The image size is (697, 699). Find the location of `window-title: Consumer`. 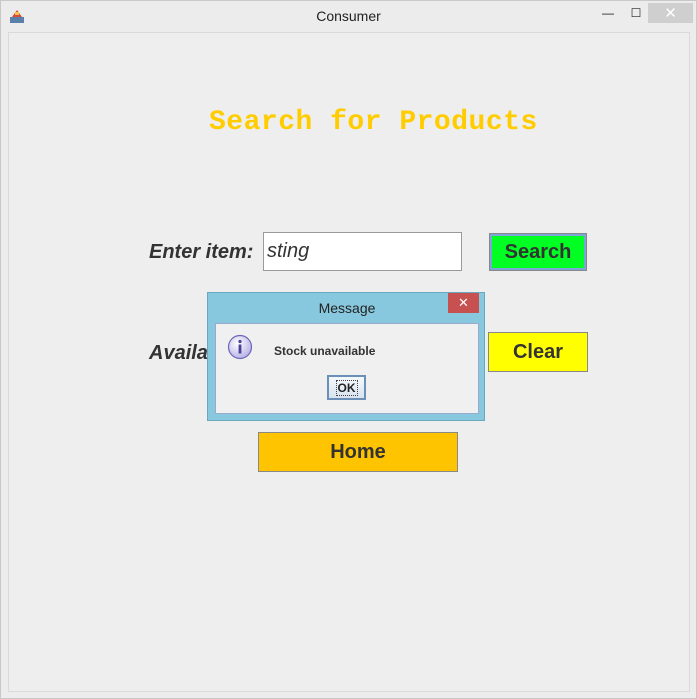

window-title: Consumer is located at coordinates (348, 16).